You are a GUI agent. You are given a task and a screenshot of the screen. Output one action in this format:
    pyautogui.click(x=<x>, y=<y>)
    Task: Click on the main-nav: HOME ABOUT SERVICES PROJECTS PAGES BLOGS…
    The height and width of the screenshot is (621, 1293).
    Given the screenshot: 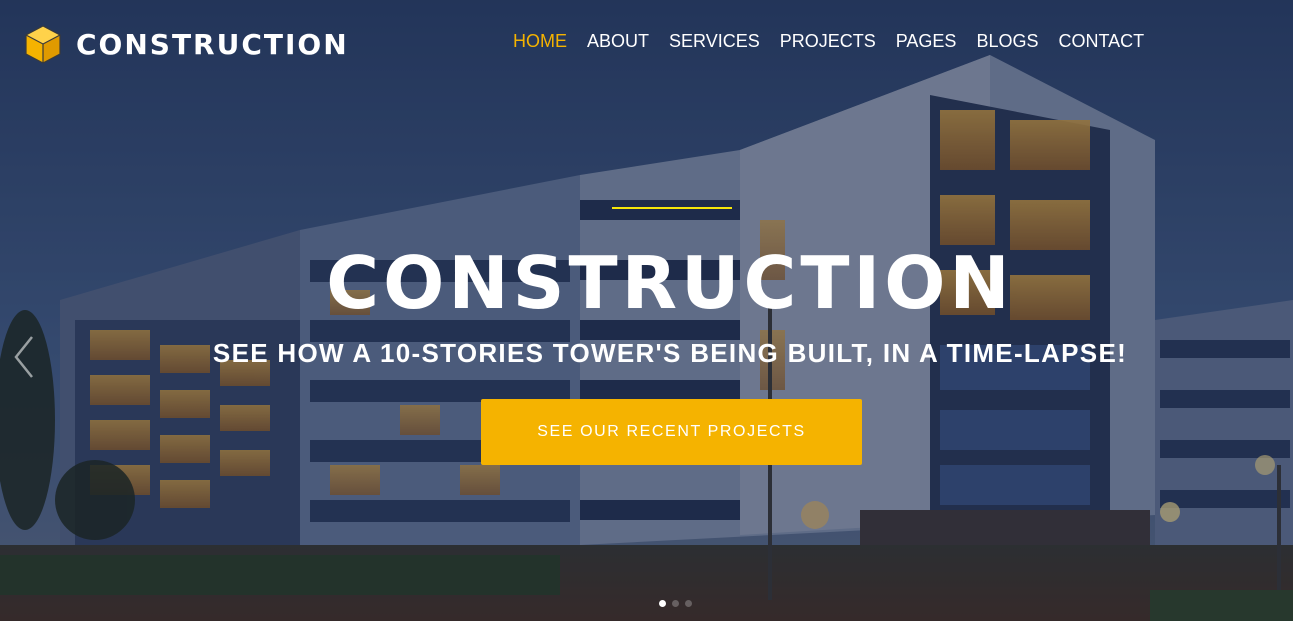 What is the action you would take?
    pyautogui.click(x=838, y=41)
    